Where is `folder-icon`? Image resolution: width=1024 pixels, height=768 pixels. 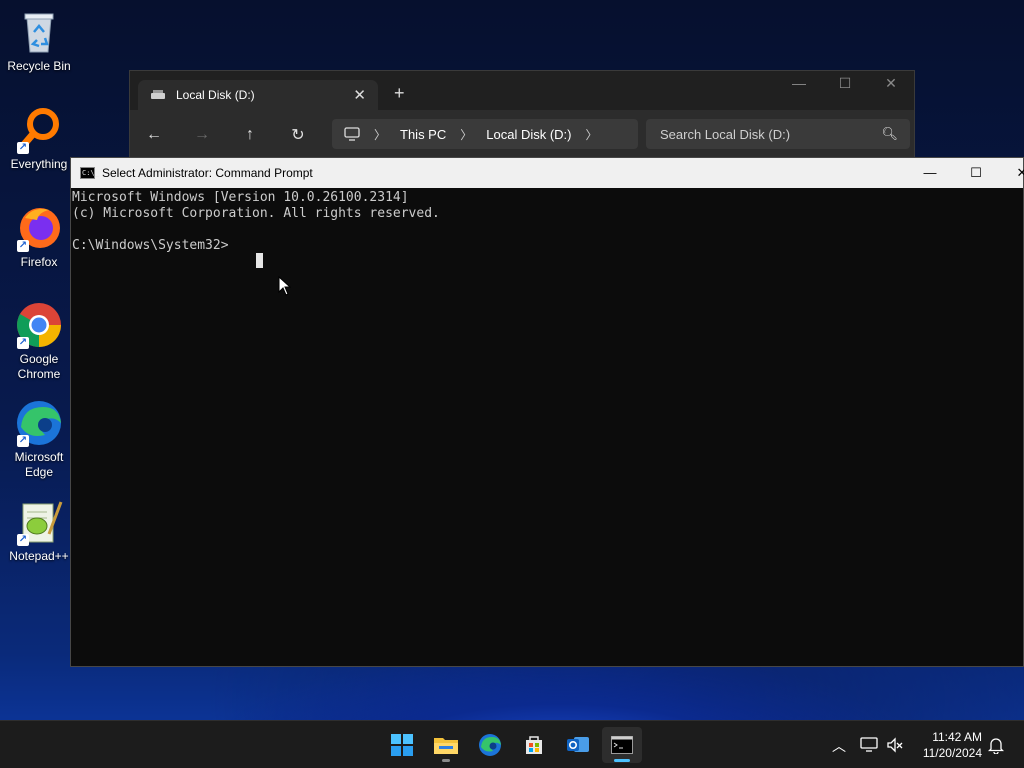
folder-icon is located at coordinates (446, 746).